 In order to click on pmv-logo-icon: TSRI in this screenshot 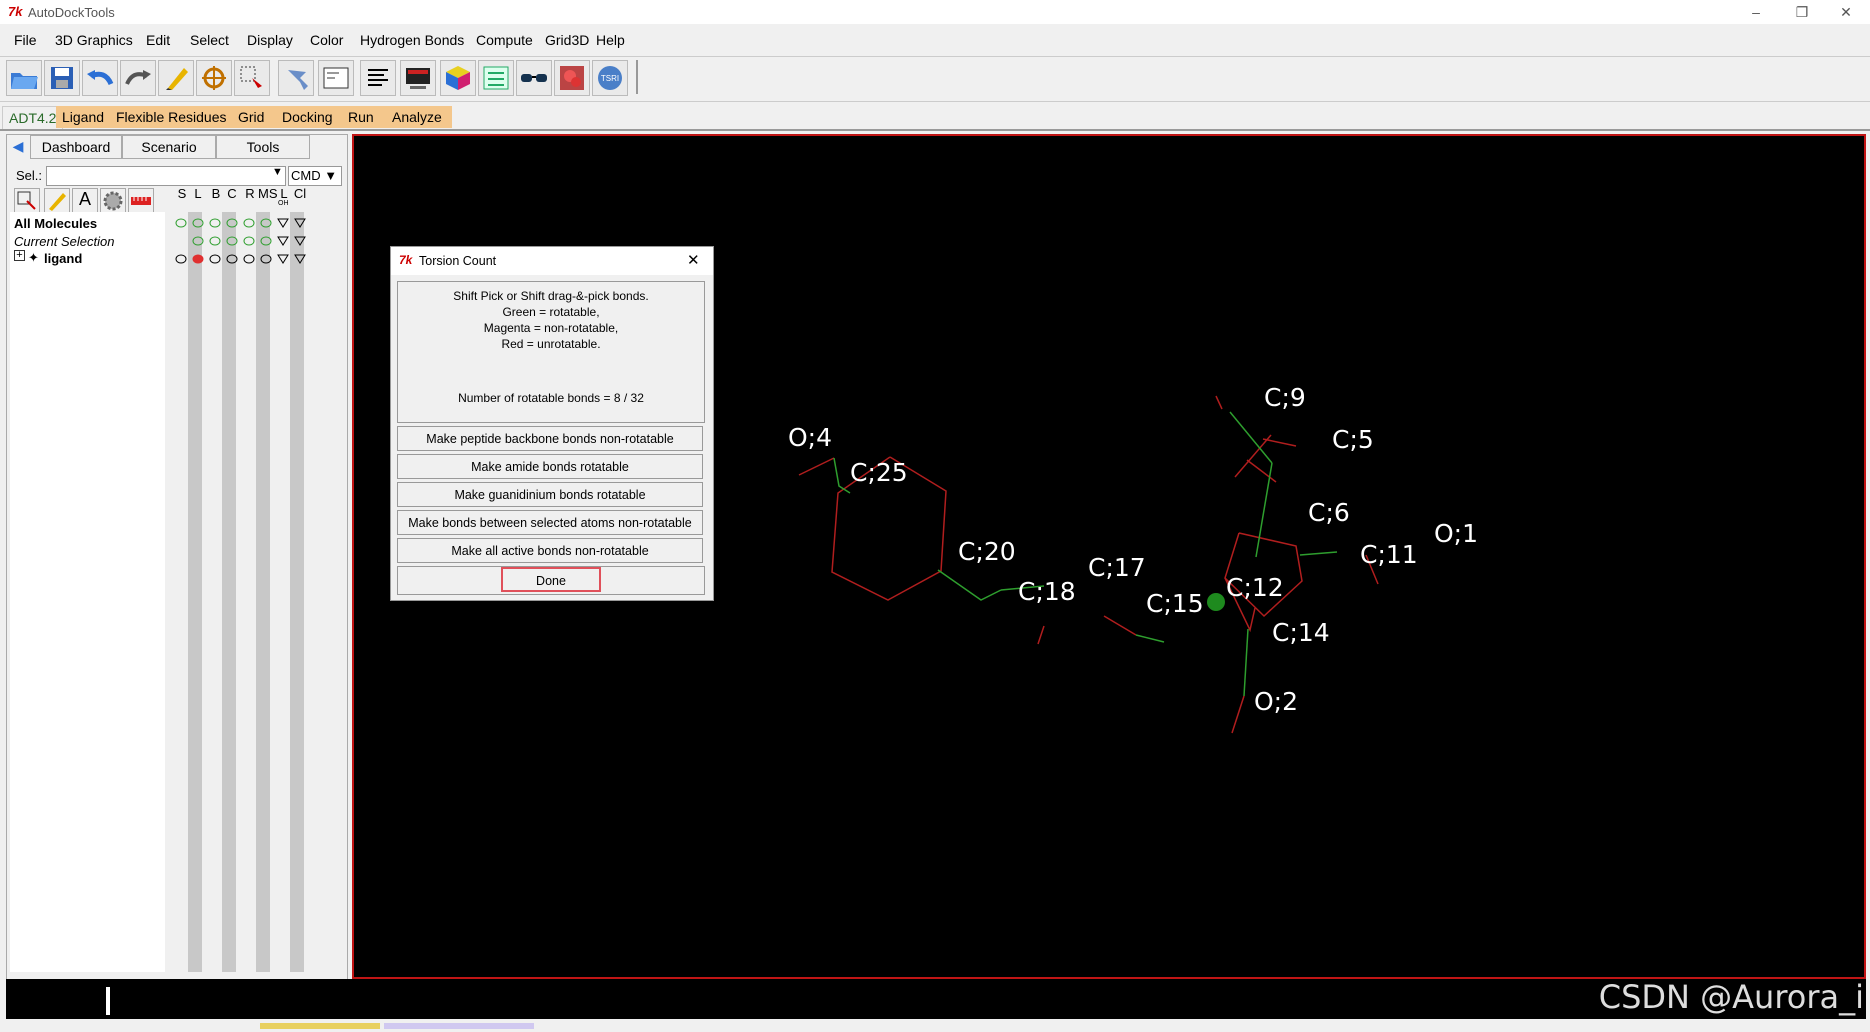, I will do `click(610, 78)`.